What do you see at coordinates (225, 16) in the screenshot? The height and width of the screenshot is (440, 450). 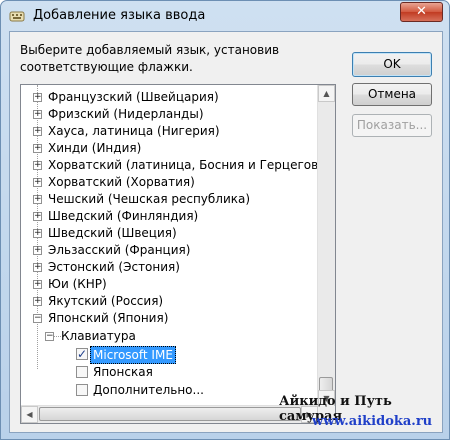 I see `title-bar: Добавление языка ввода ✕` at bounding box center [225, 16].